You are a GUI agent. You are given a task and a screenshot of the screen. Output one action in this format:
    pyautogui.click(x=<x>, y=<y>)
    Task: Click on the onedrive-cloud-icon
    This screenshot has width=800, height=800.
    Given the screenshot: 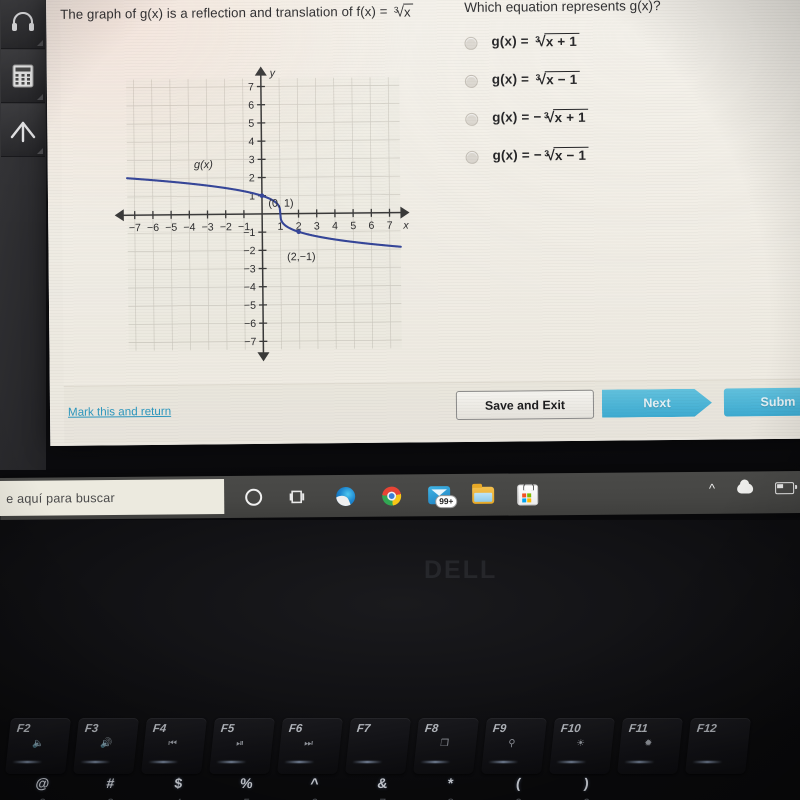 What is the action you would take?
    pyautogui.click(x=745, y=488)
    